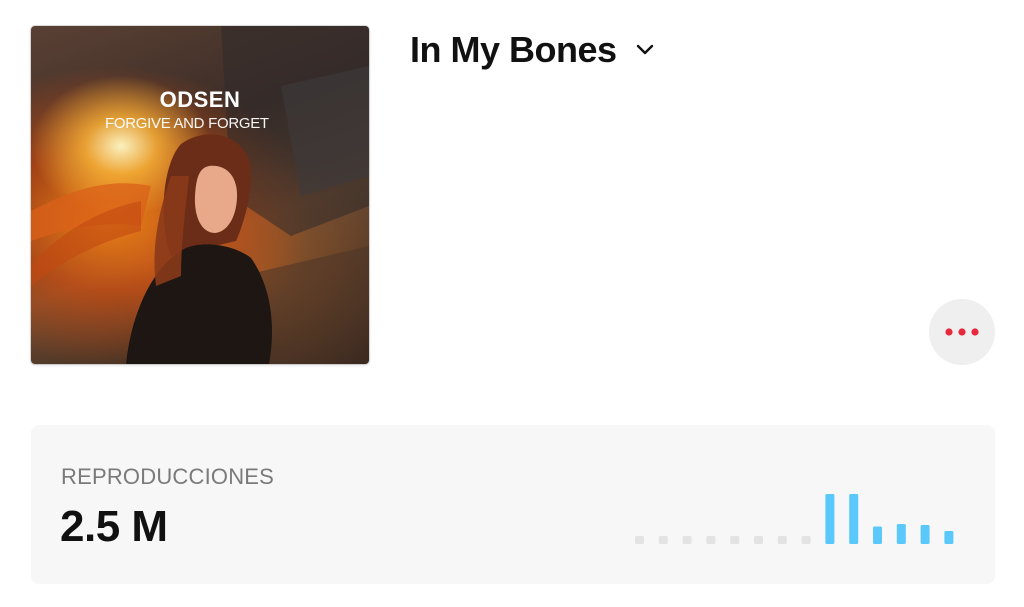  I want to click on artwork-album-text: FORGIVE AND FORGET, so click(187, 123).